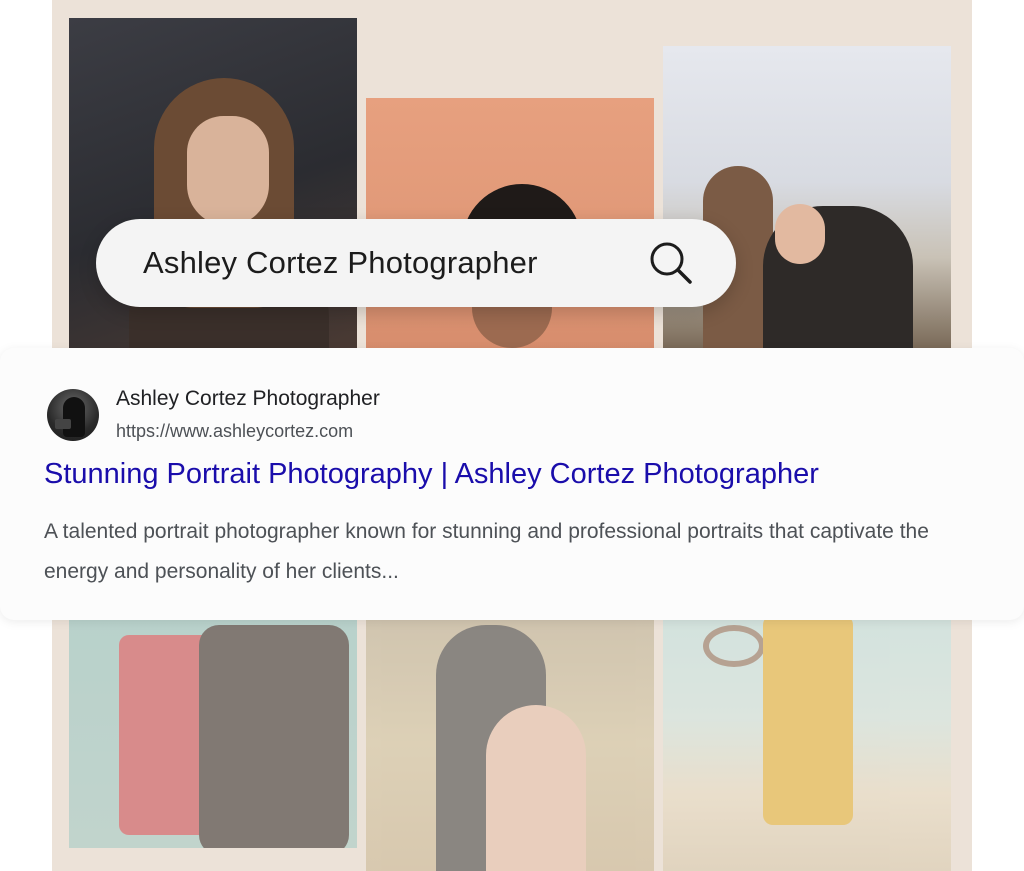 Image resolution: width=1024 pixels, height=871 pixels. I want to click on site-url: https://www.ashleycortez.com, so click(248, 431).